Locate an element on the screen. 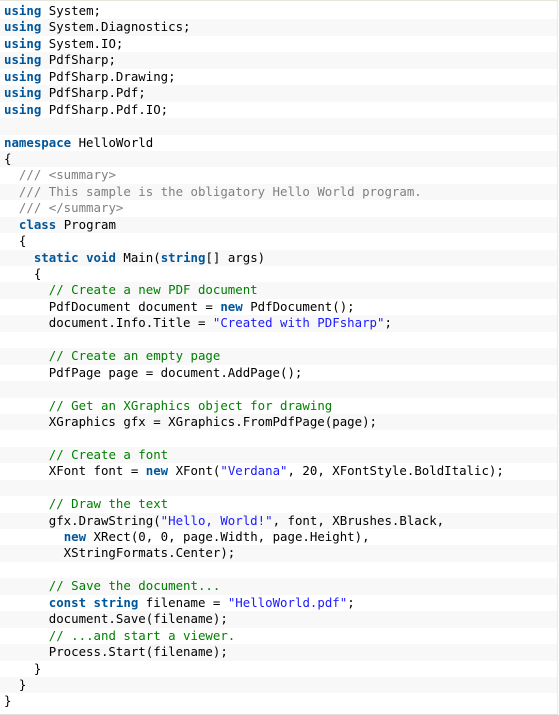 This screenshot has height=715, width=559. comment-token: // Get an XGraphics object for drawing is located at coordinates (190, 405).